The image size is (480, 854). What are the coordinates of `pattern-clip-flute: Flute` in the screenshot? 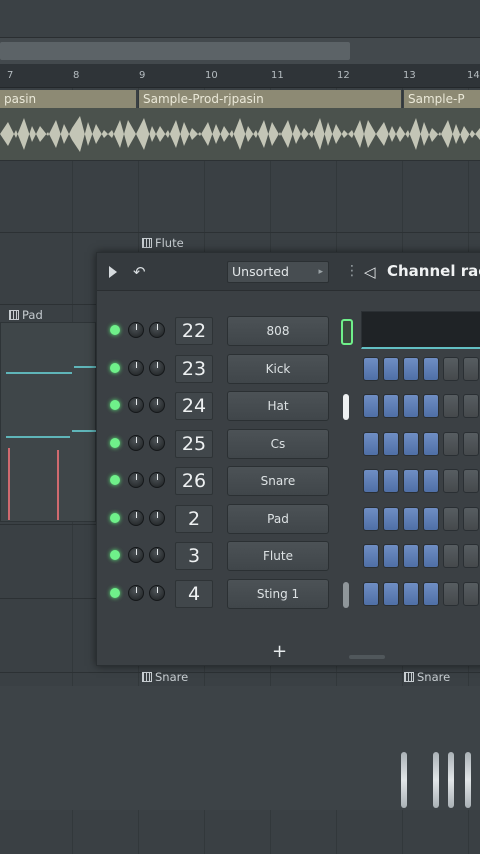 It's located at (163, 243).